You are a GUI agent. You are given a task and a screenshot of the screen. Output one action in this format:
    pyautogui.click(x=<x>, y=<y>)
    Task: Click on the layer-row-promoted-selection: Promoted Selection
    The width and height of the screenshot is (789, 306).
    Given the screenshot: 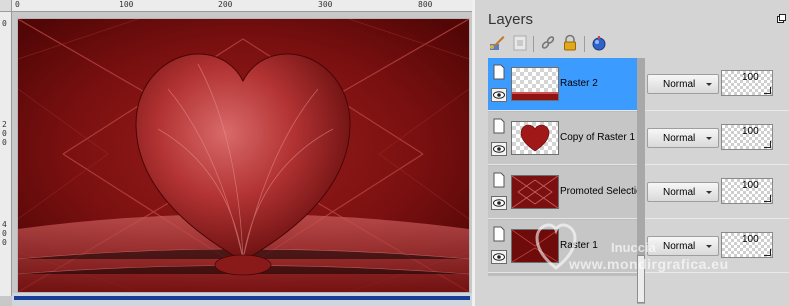 What is the action you would take?
    pyautogui.click(x=562, y=192)
    